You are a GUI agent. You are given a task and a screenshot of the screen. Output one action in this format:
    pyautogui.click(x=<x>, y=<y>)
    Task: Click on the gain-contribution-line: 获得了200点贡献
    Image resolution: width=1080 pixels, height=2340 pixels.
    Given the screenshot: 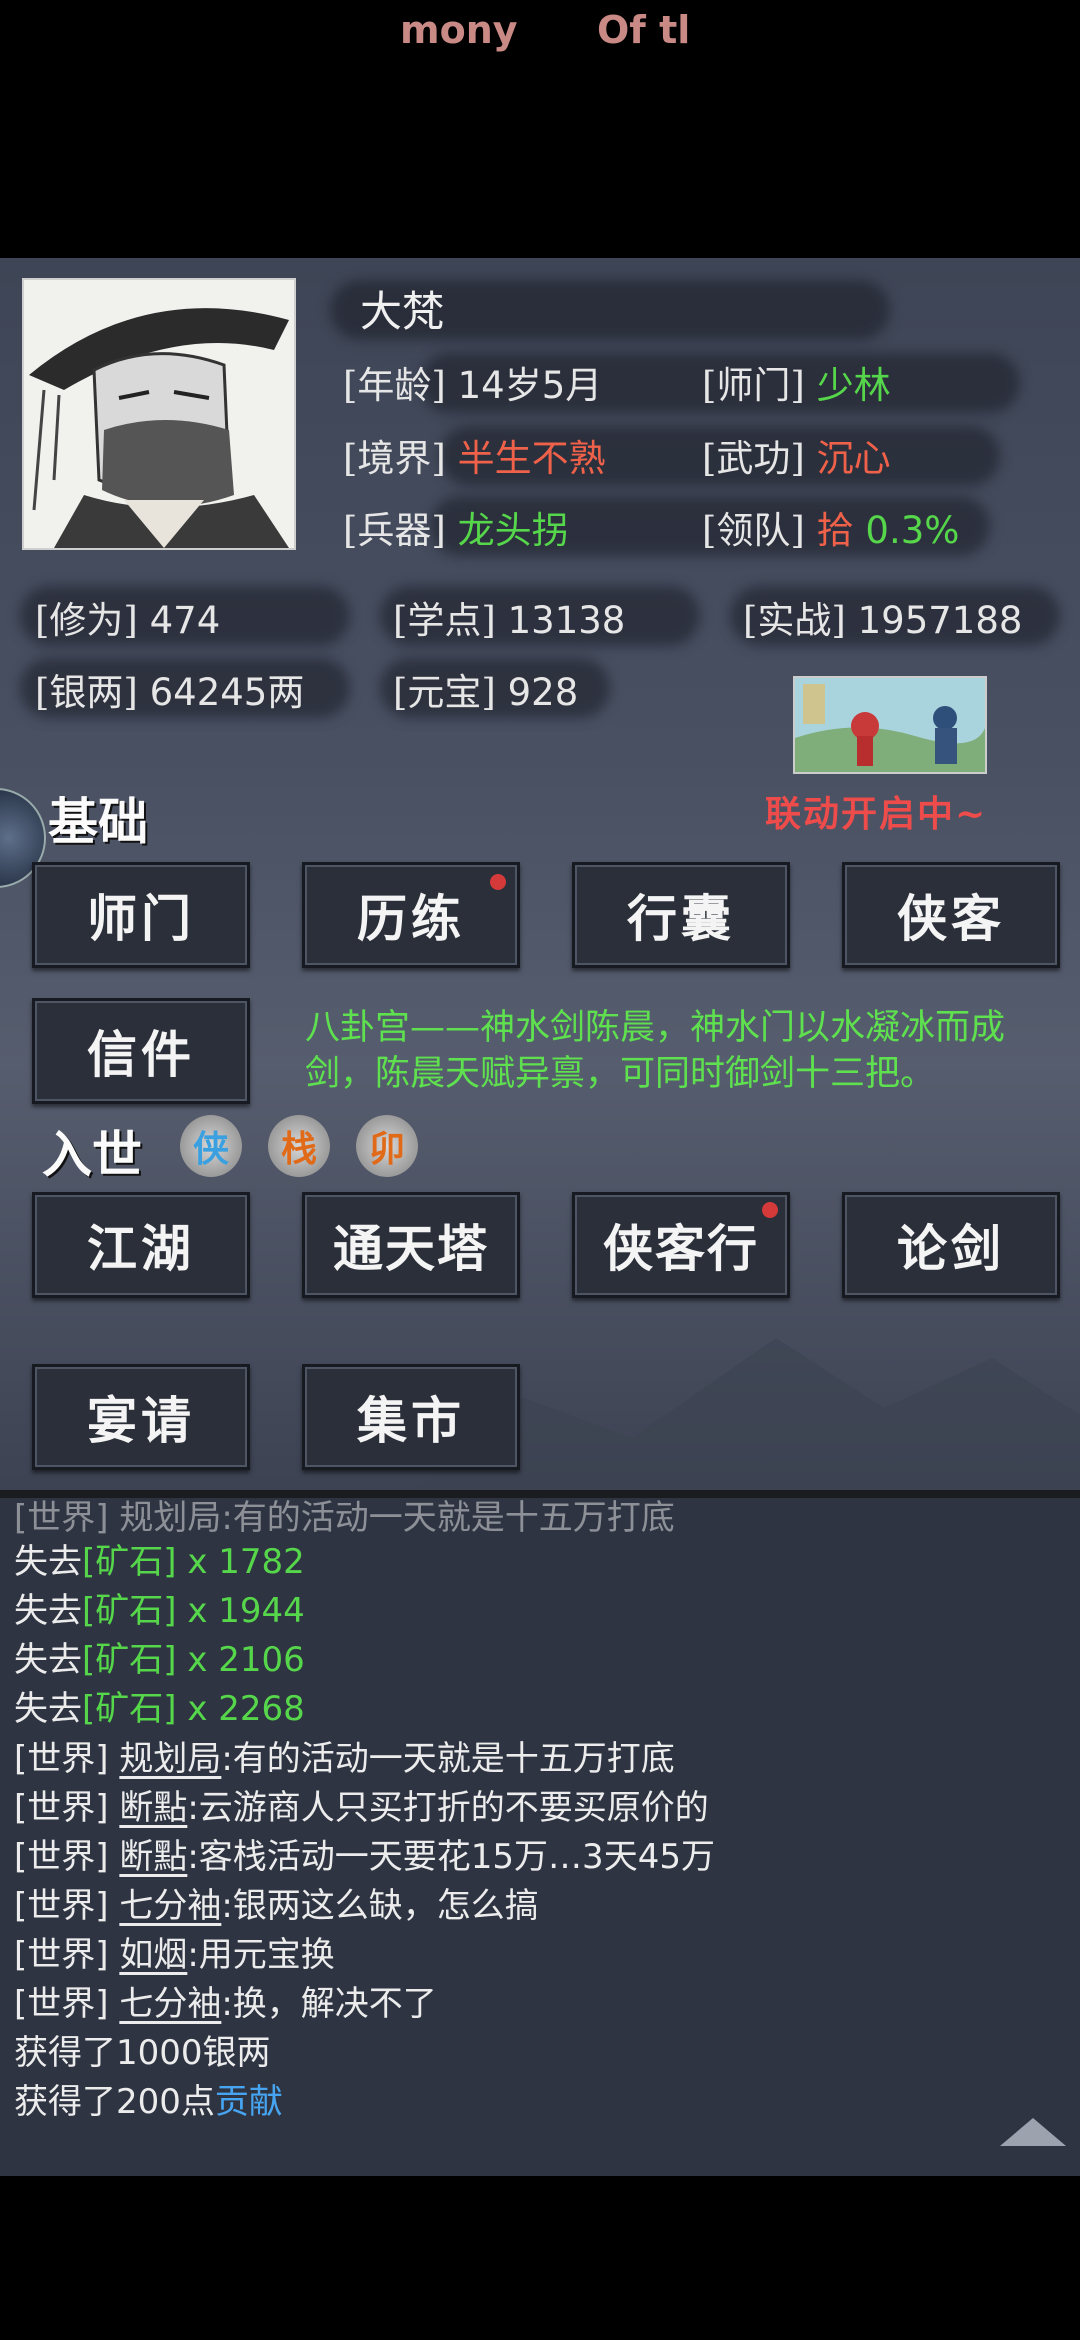 What is the action you would take?
    pyautogui.click(x=148, y=2098)
    